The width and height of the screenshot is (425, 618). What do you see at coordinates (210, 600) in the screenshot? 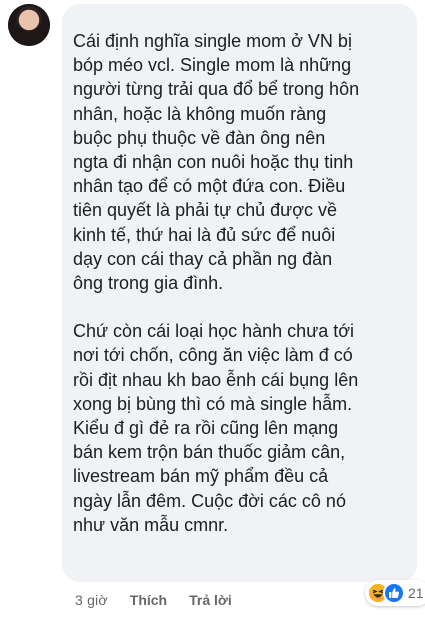
I see `reply-button: Trả lời` at bounding box center [210, 600].